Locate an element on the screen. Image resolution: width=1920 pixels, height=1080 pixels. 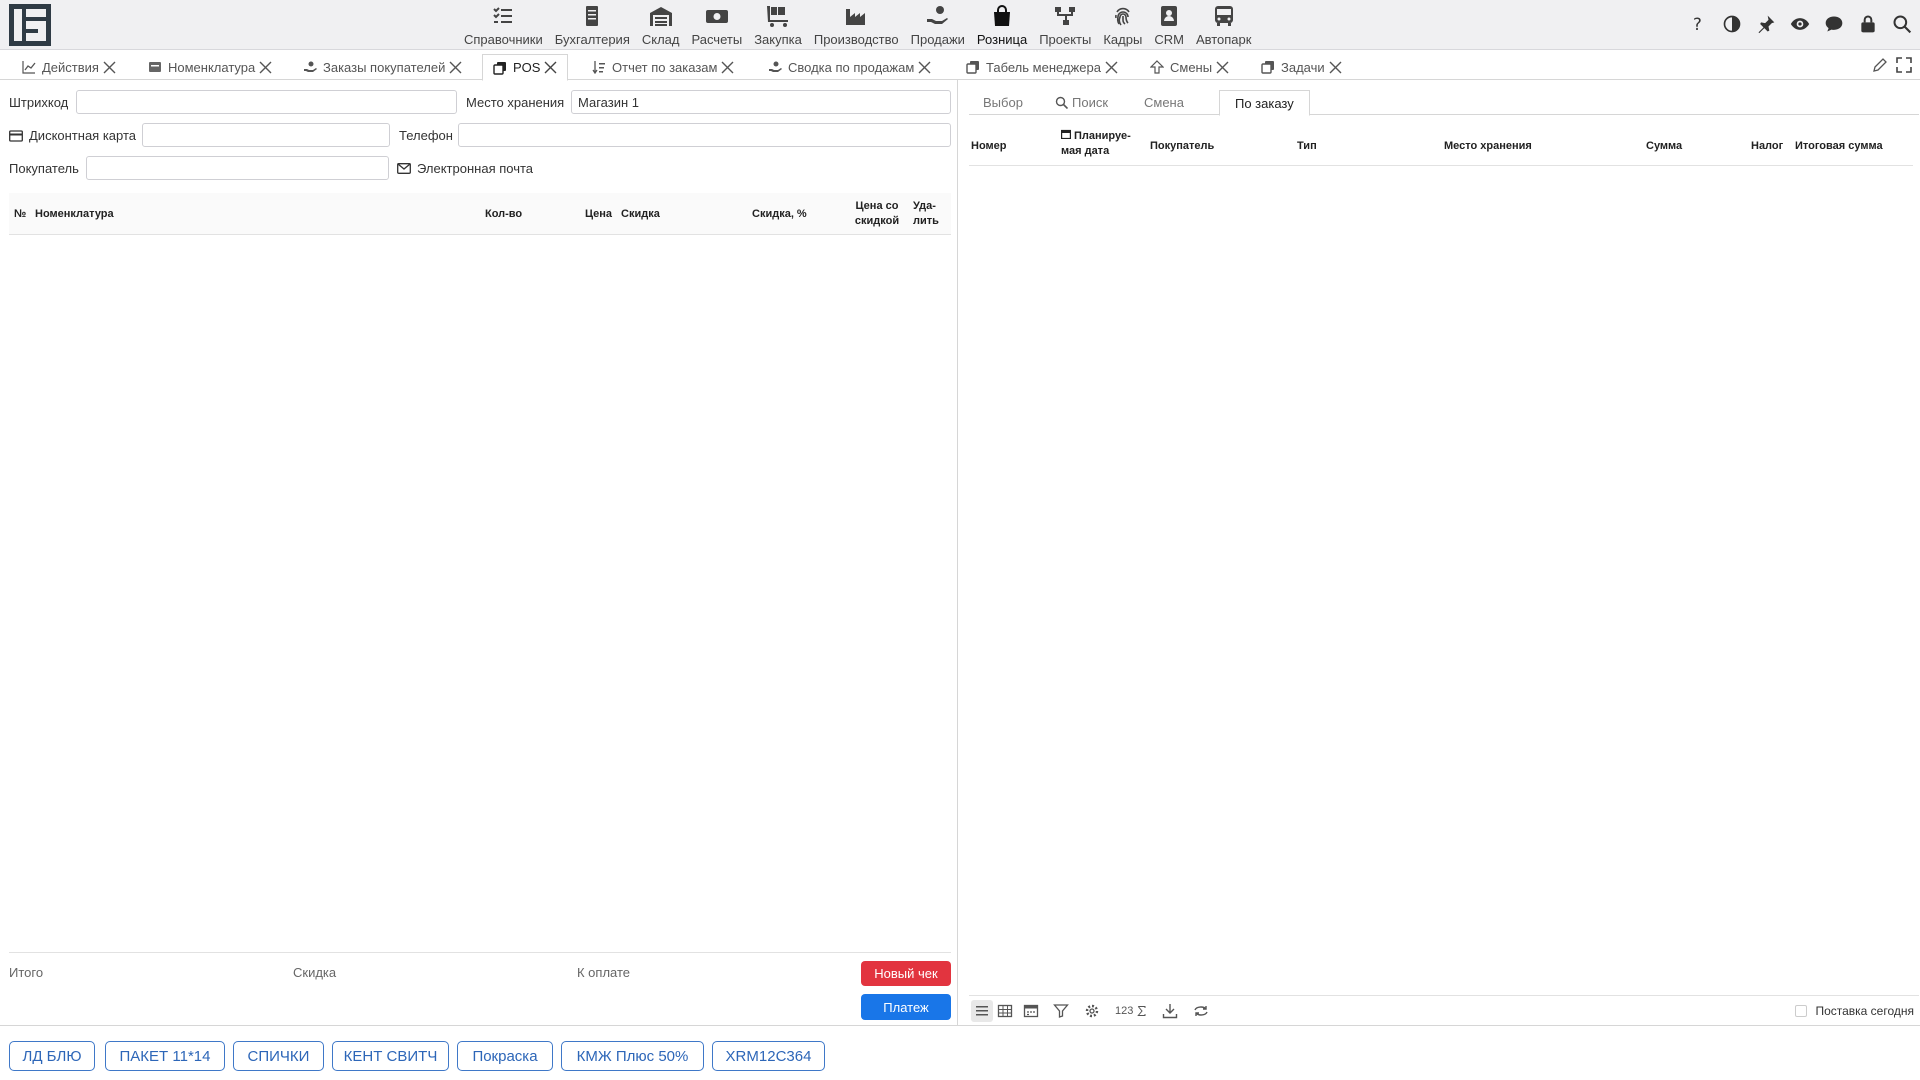
right-subtabs: Выбор Поиск Смена По заказу is located at coordinates (1444, 103).